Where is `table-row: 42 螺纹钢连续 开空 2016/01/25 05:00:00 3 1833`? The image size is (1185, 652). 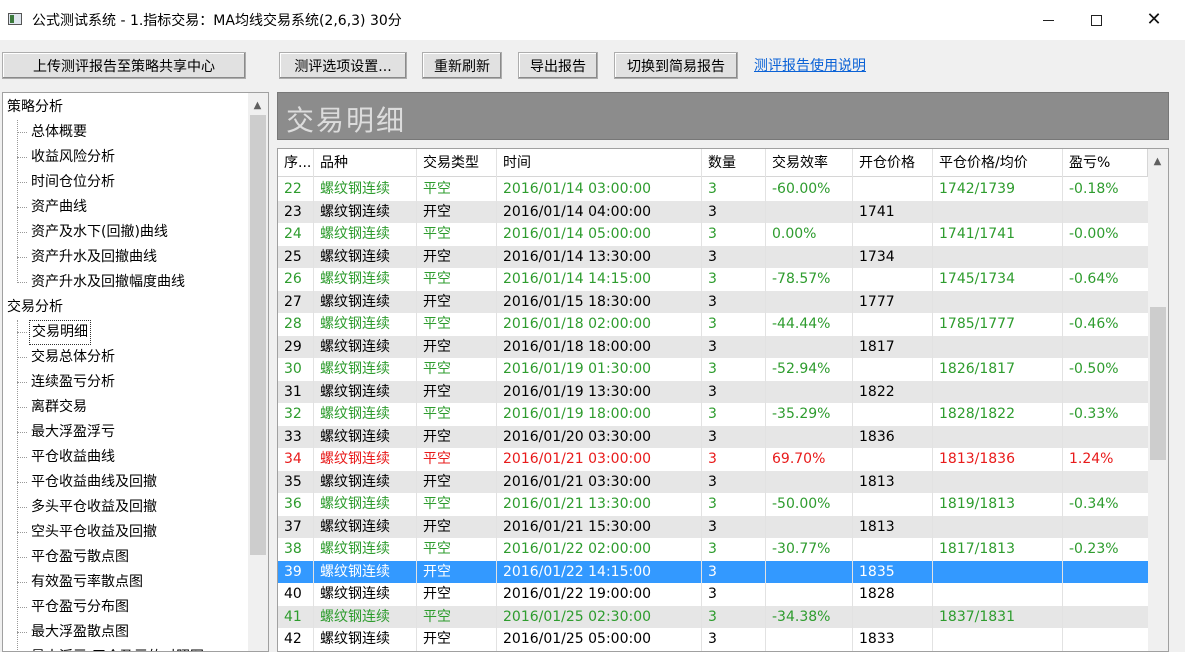 table-row: 42 螺纹钢连续 开空 2016/01/25 05:00:00 3 1833 is located at coordinates (713, 639).